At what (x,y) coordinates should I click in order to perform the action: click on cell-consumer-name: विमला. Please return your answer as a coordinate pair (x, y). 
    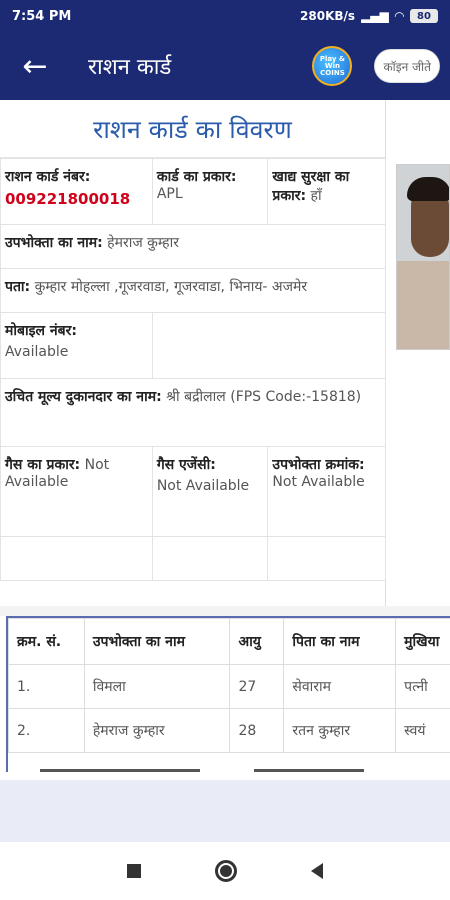
    Looking at the image, I should click on (157, 686).